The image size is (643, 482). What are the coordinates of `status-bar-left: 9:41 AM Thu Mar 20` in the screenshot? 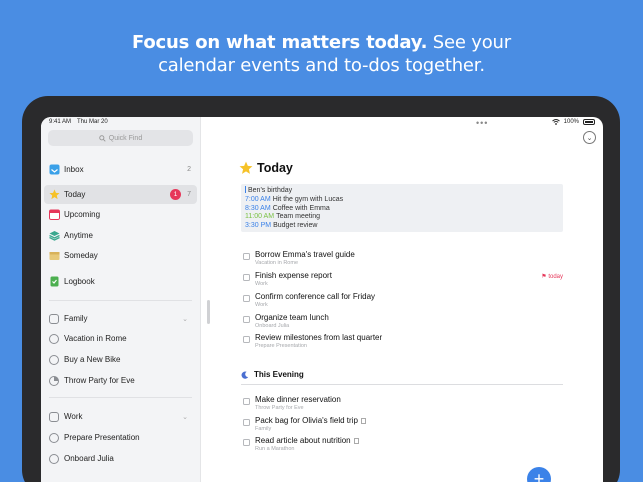 It's located at (81, 122).